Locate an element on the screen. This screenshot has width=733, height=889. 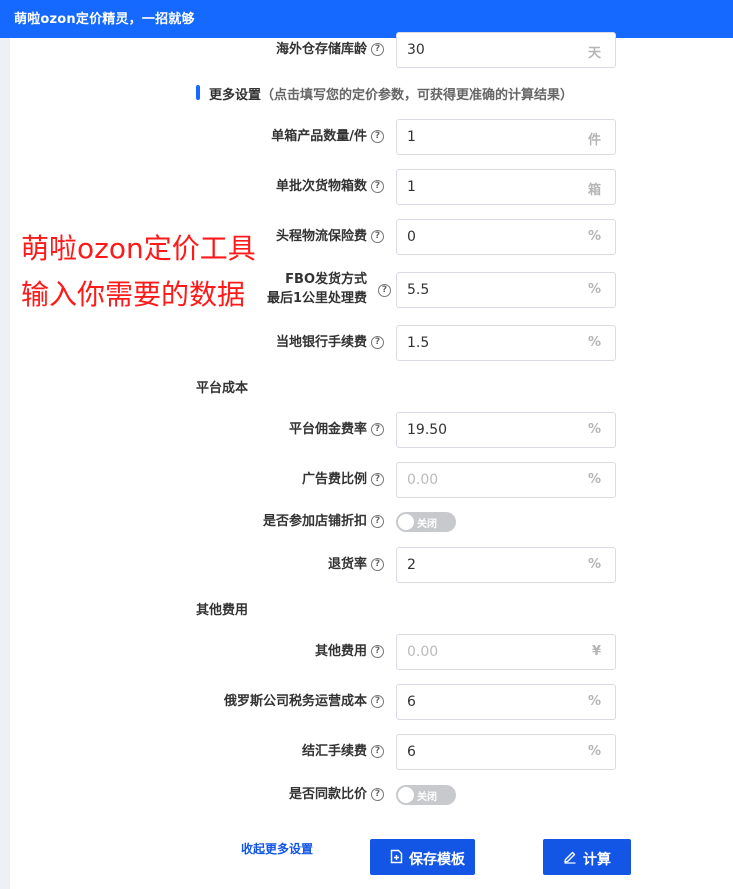
commission-label: 平台佣金费率 is located at coordinates (327, 429).